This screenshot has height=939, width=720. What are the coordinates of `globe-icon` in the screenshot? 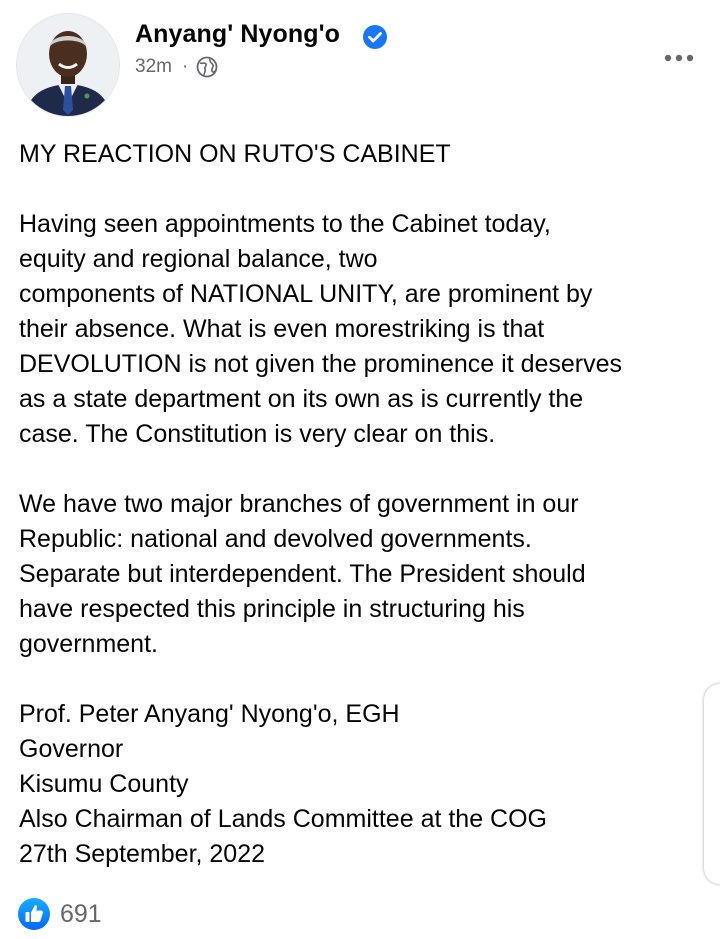 It's located at (207, 67).